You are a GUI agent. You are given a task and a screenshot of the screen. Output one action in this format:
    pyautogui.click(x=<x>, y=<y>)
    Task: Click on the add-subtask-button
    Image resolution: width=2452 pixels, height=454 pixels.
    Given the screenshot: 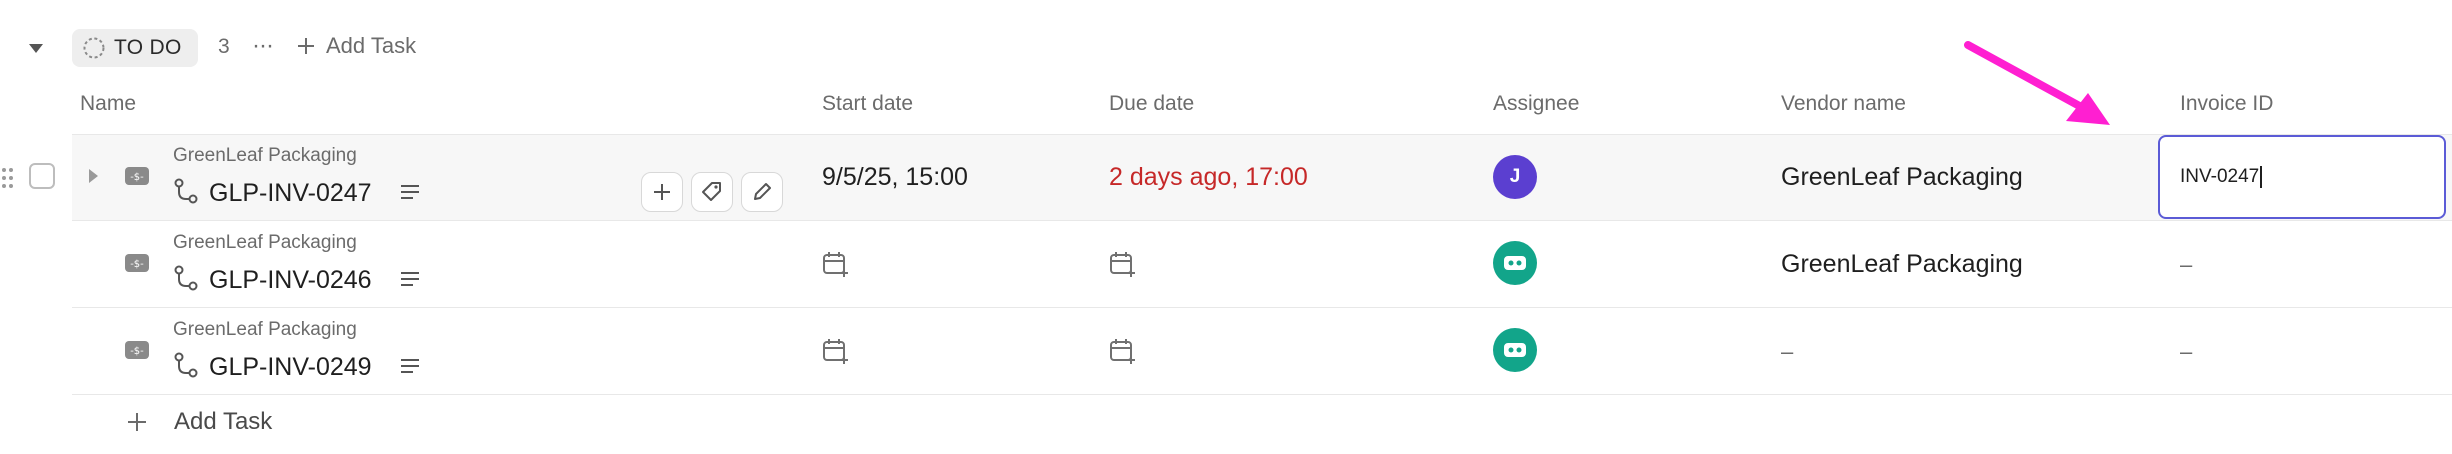 What is the action you would take?
    pyautogui.click(x=662, y=192)
    